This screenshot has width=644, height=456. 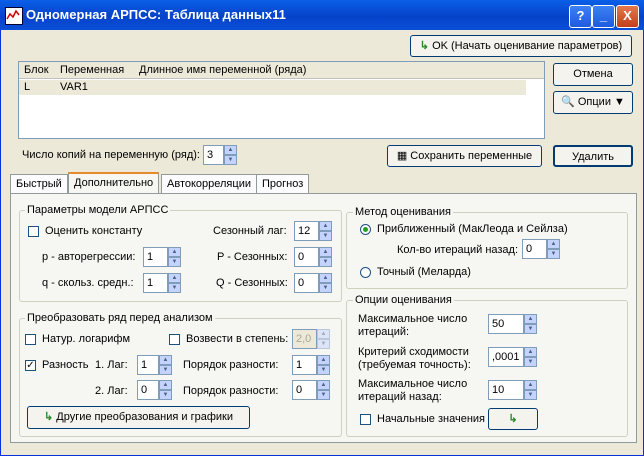 What do you see at coordinates (306, 283) in the screenshot?
I see `Q-seasonal-input: 0` at bounding box center [306, 283].